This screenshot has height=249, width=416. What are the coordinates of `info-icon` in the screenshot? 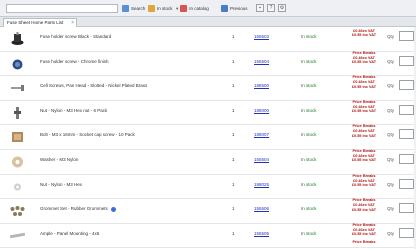 It's located at (114, 209).